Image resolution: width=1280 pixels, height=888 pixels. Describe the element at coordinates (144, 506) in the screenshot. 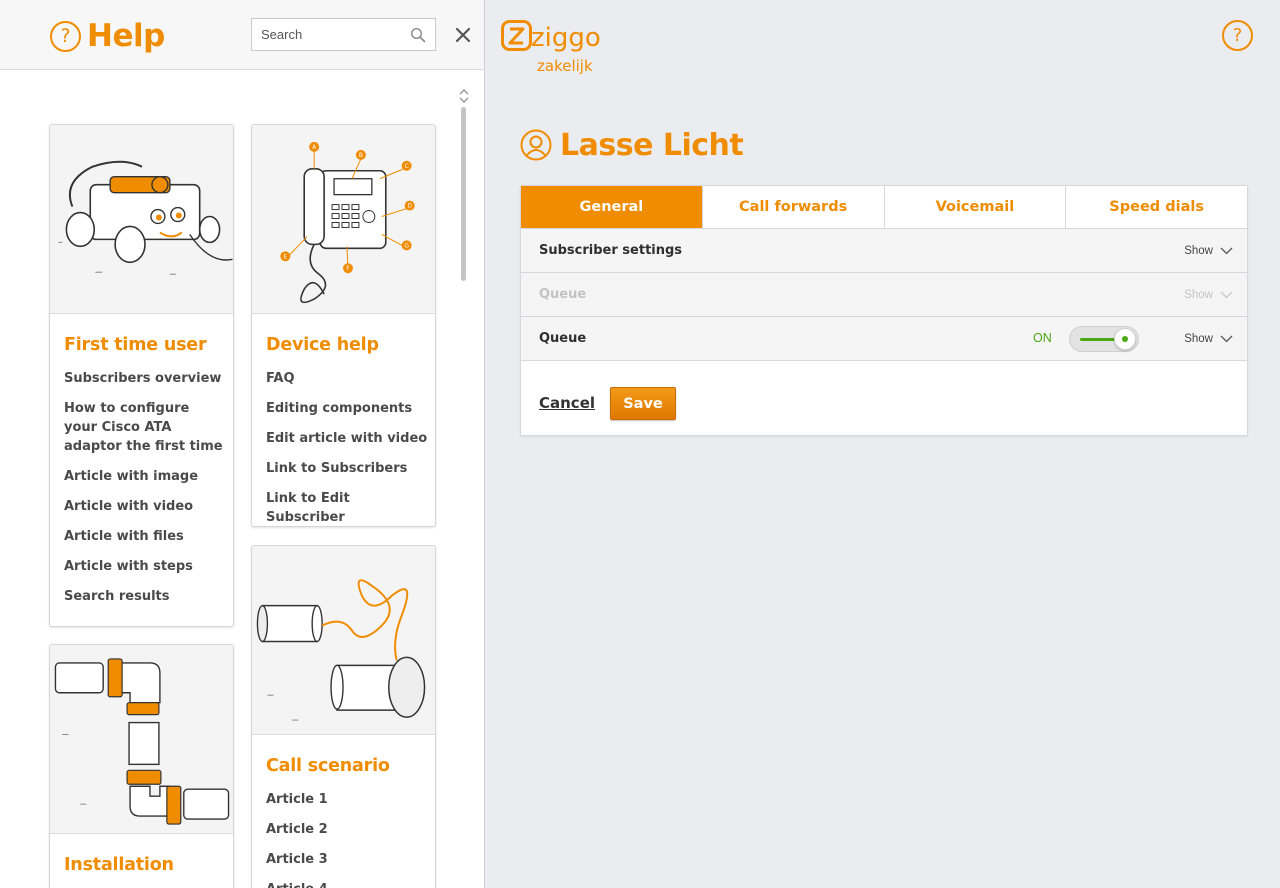

I see `help-link: Article with video` at that location.